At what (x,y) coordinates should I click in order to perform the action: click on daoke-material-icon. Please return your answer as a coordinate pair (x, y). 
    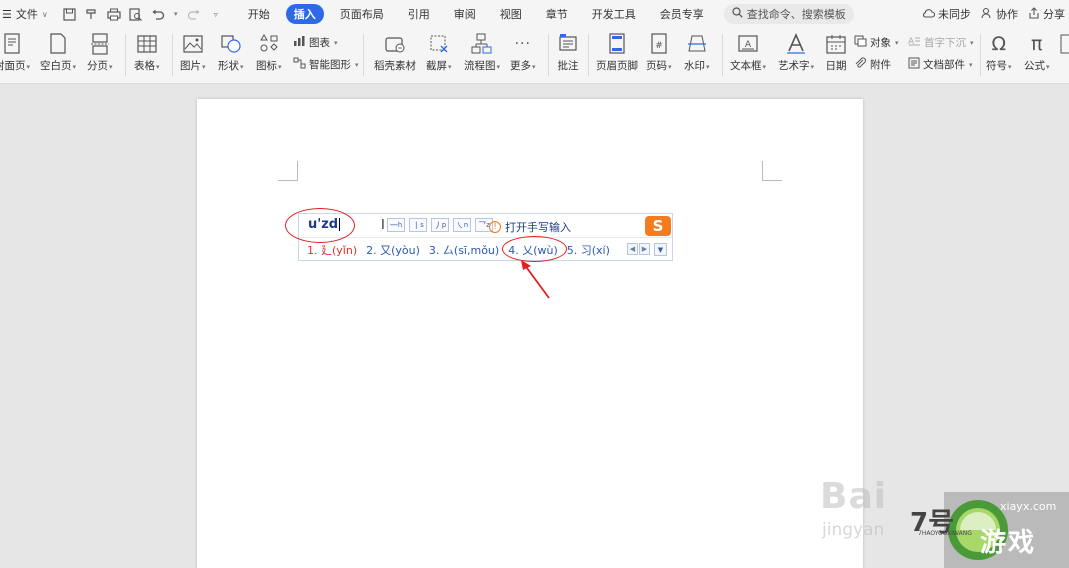
    Looking at the image, I should click on (395, 44).